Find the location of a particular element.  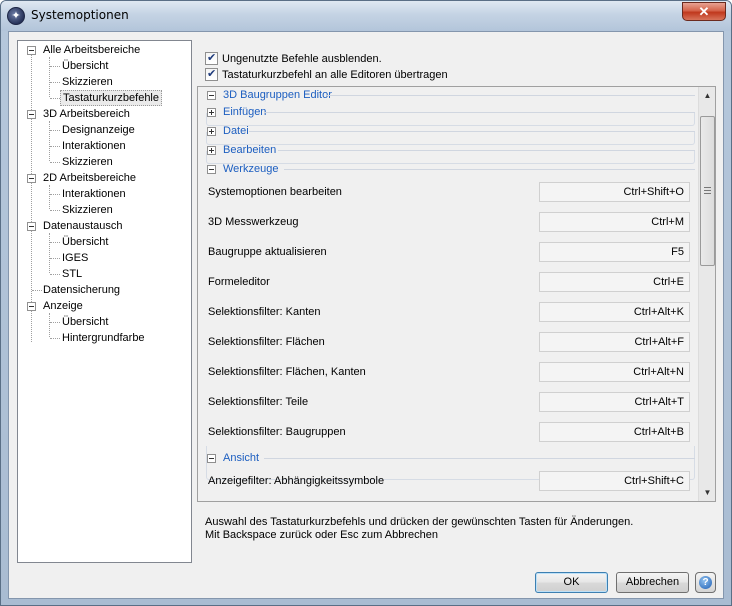

transfer-all-checkbox is located at coordinates (211, 74).